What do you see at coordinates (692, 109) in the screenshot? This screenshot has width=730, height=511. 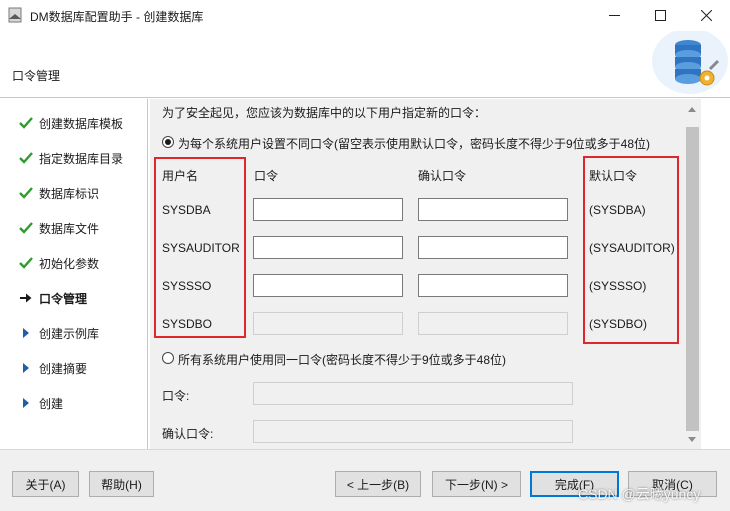 I see `scroll-up-icon` at bounding box center [692, 109].